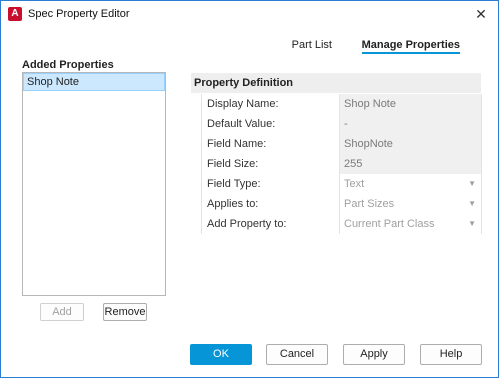 The width and height of the screenshot is (499, 378). Describe the element at coordinates (297, 354) in the screenshot. I see `cancel-button: Cancel` at that location.